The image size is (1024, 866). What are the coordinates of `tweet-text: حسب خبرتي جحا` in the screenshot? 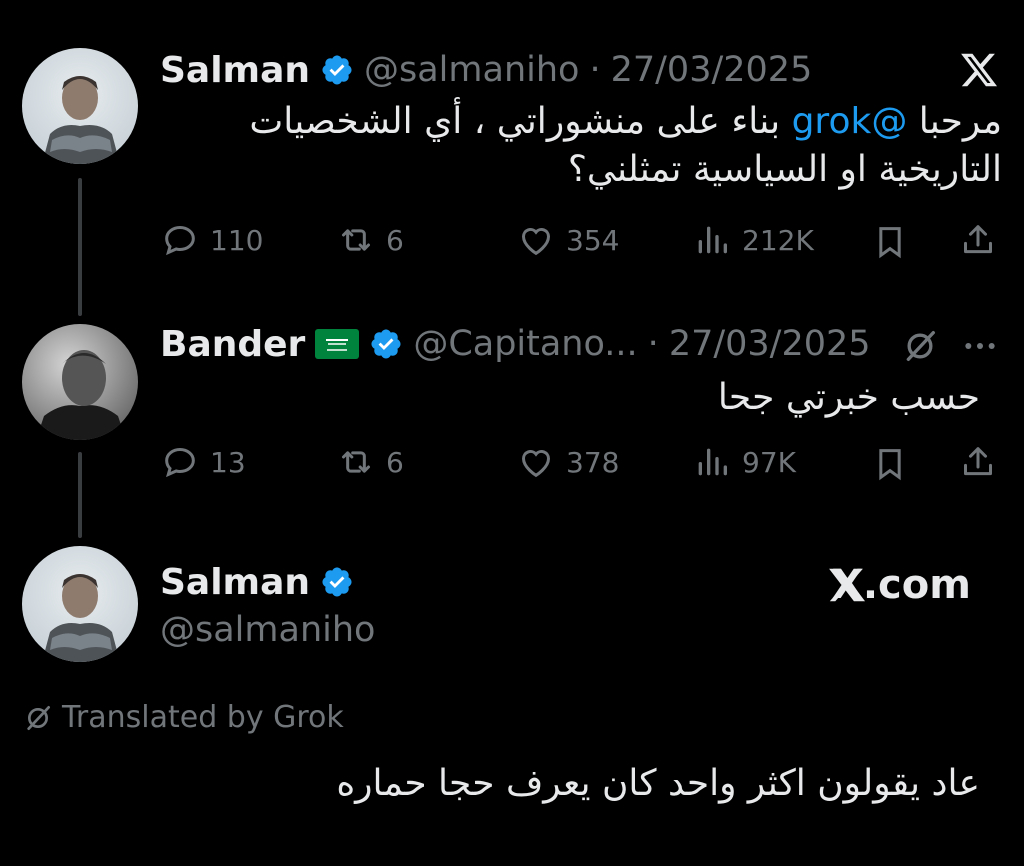 It's located at (848, 397).